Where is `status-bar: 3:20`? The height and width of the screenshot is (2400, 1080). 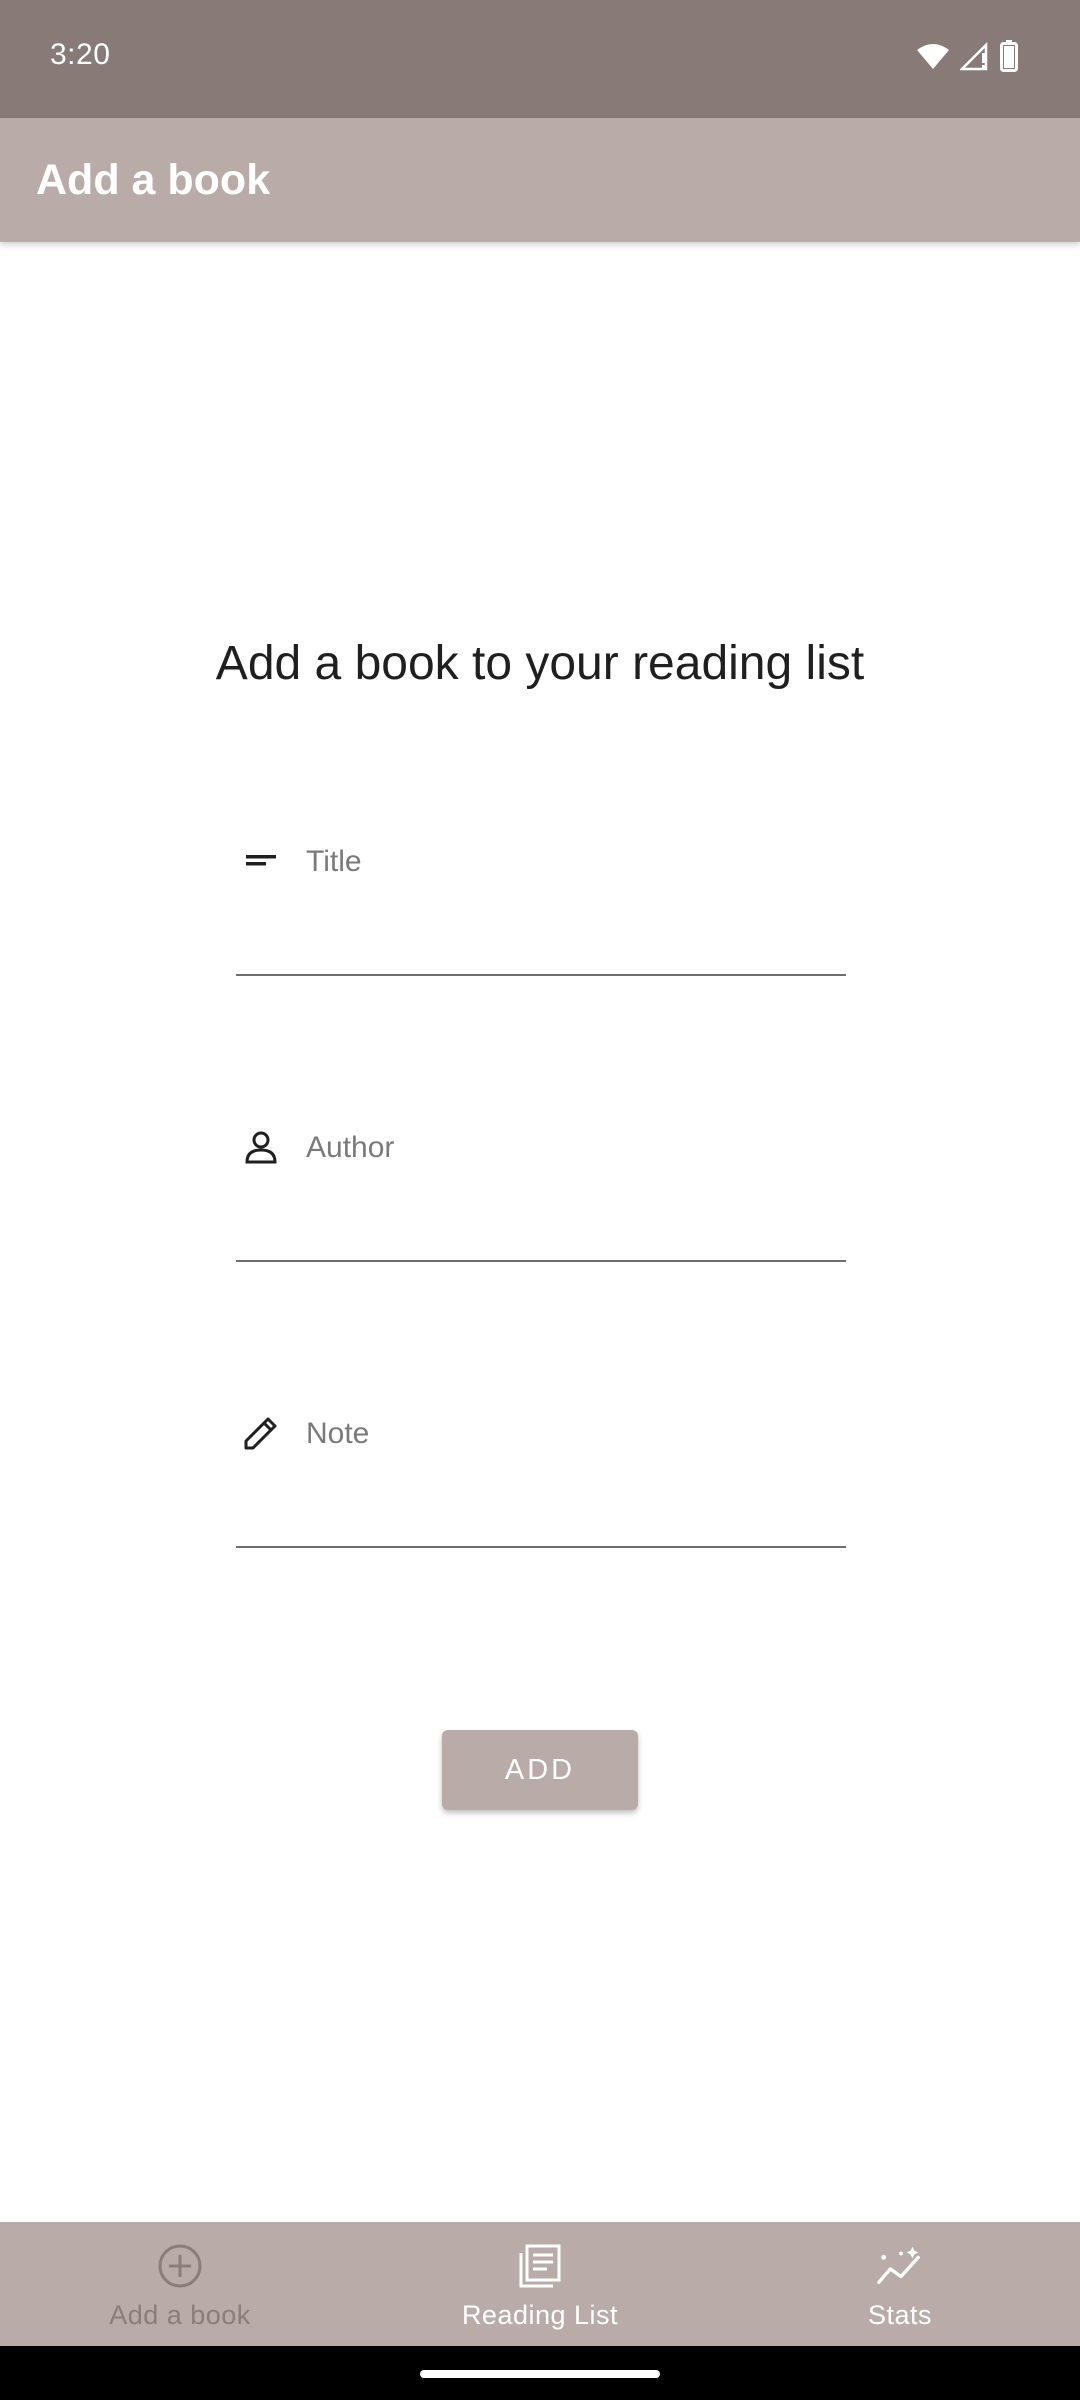 status-bar: 3:20 is located at coordinates (540, 59).